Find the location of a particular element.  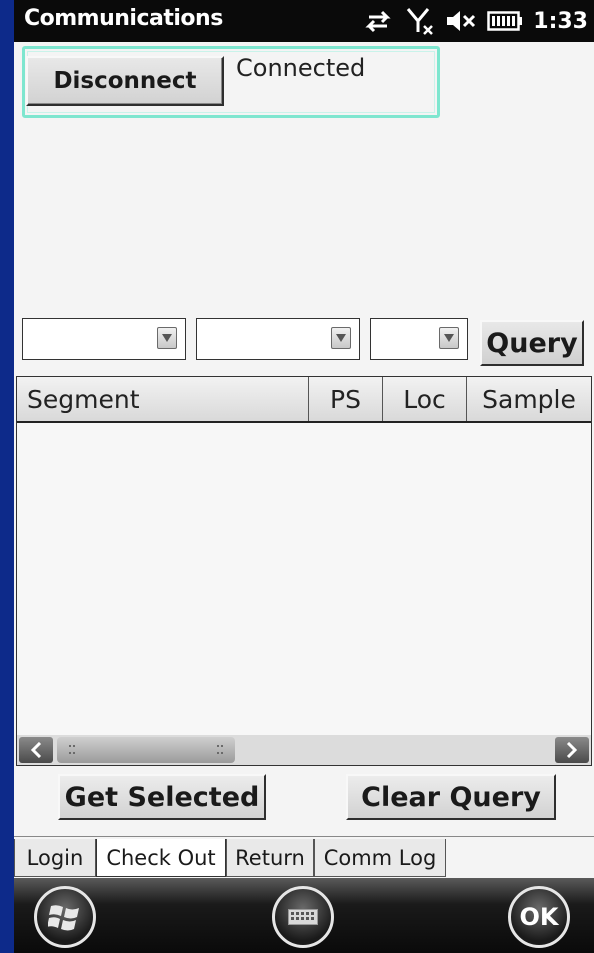

data-connection-icon is located at coordinates (378, 21).